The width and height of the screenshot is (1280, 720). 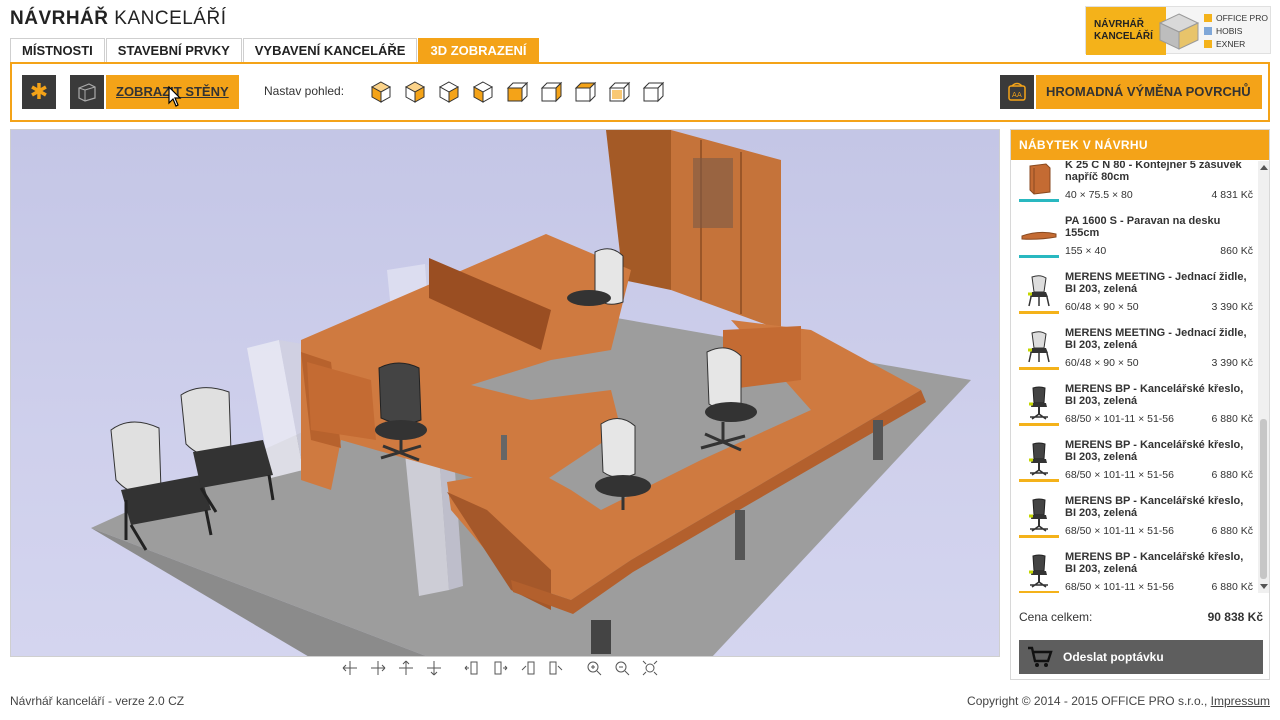 I want to click on pan-right-icon, so click(x=378, y=668).